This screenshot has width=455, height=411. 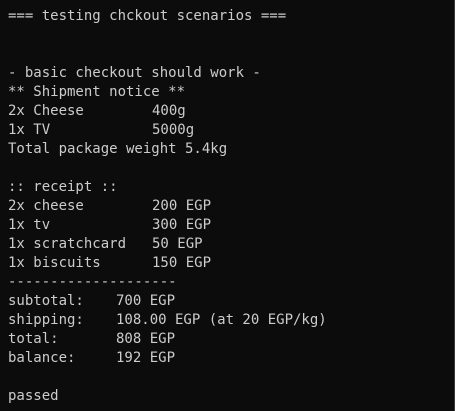 I want to click on shipment-item-name: 2x Cheese, so click(x=46, y=111).